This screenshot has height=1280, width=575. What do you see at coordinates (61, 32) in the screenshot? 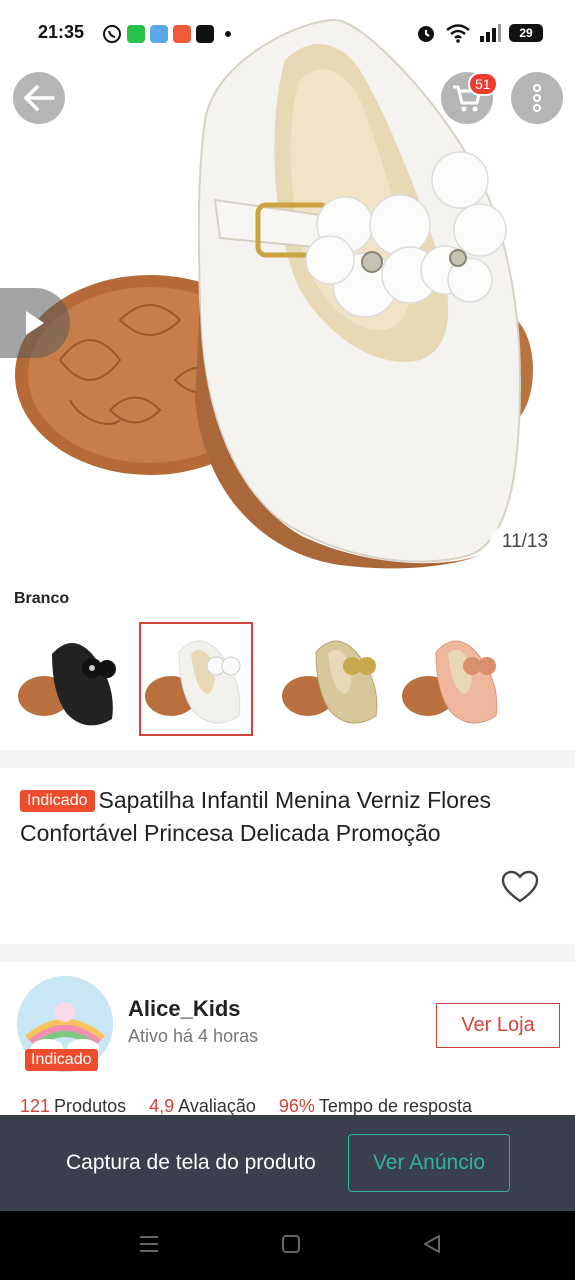
I see `status-time: 21:35` at bounding box center [61, 32].